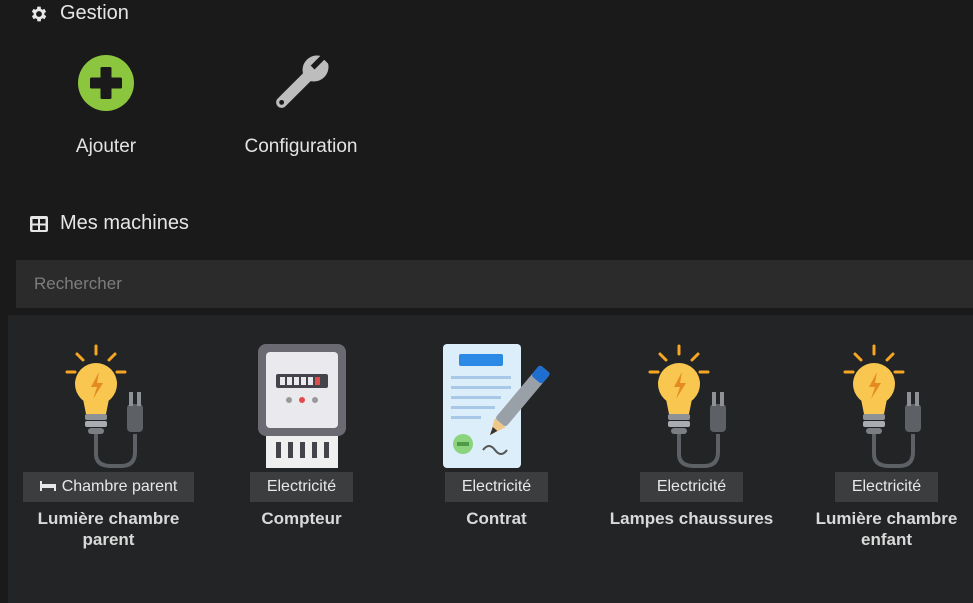  Describe the element at coordinates (301, 518) in the screenshot. I see `machine-name: Compteur` at that location.